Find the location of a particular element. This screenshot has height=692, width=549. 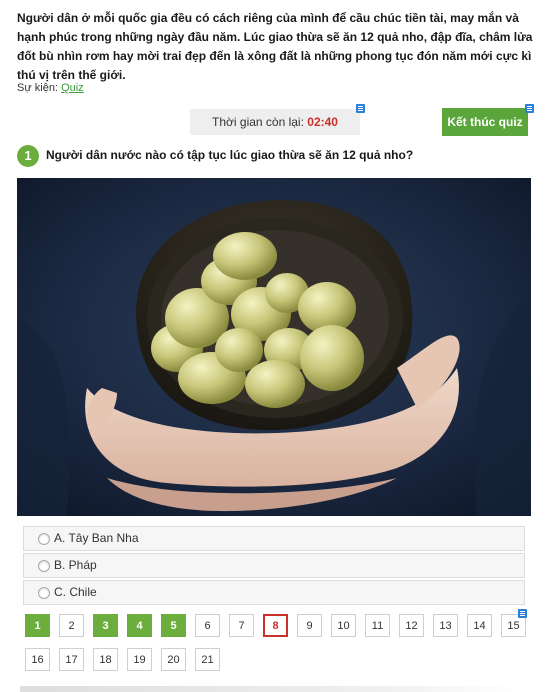

timer-label: Thời gian còn lại: is located at coordinates (258, 122).